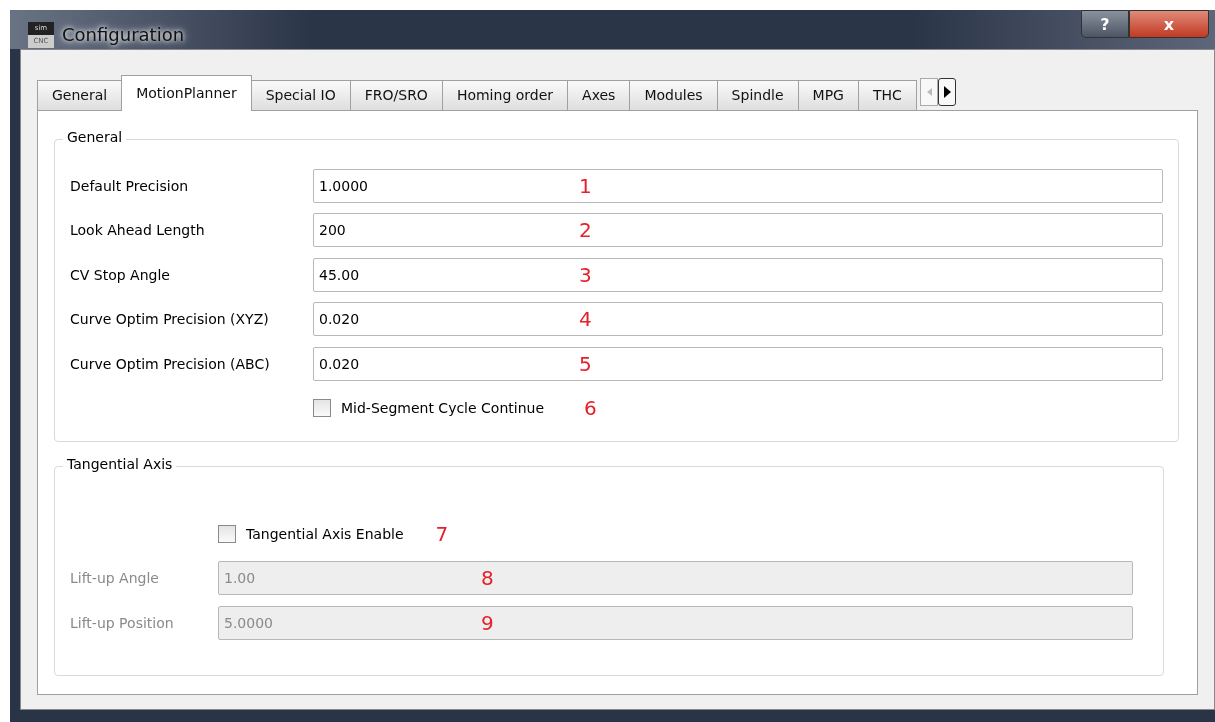 Image resolution: width=1215 pixels, height=722 pixels. I want to click on annotation-number: 7, so click(442, 533).